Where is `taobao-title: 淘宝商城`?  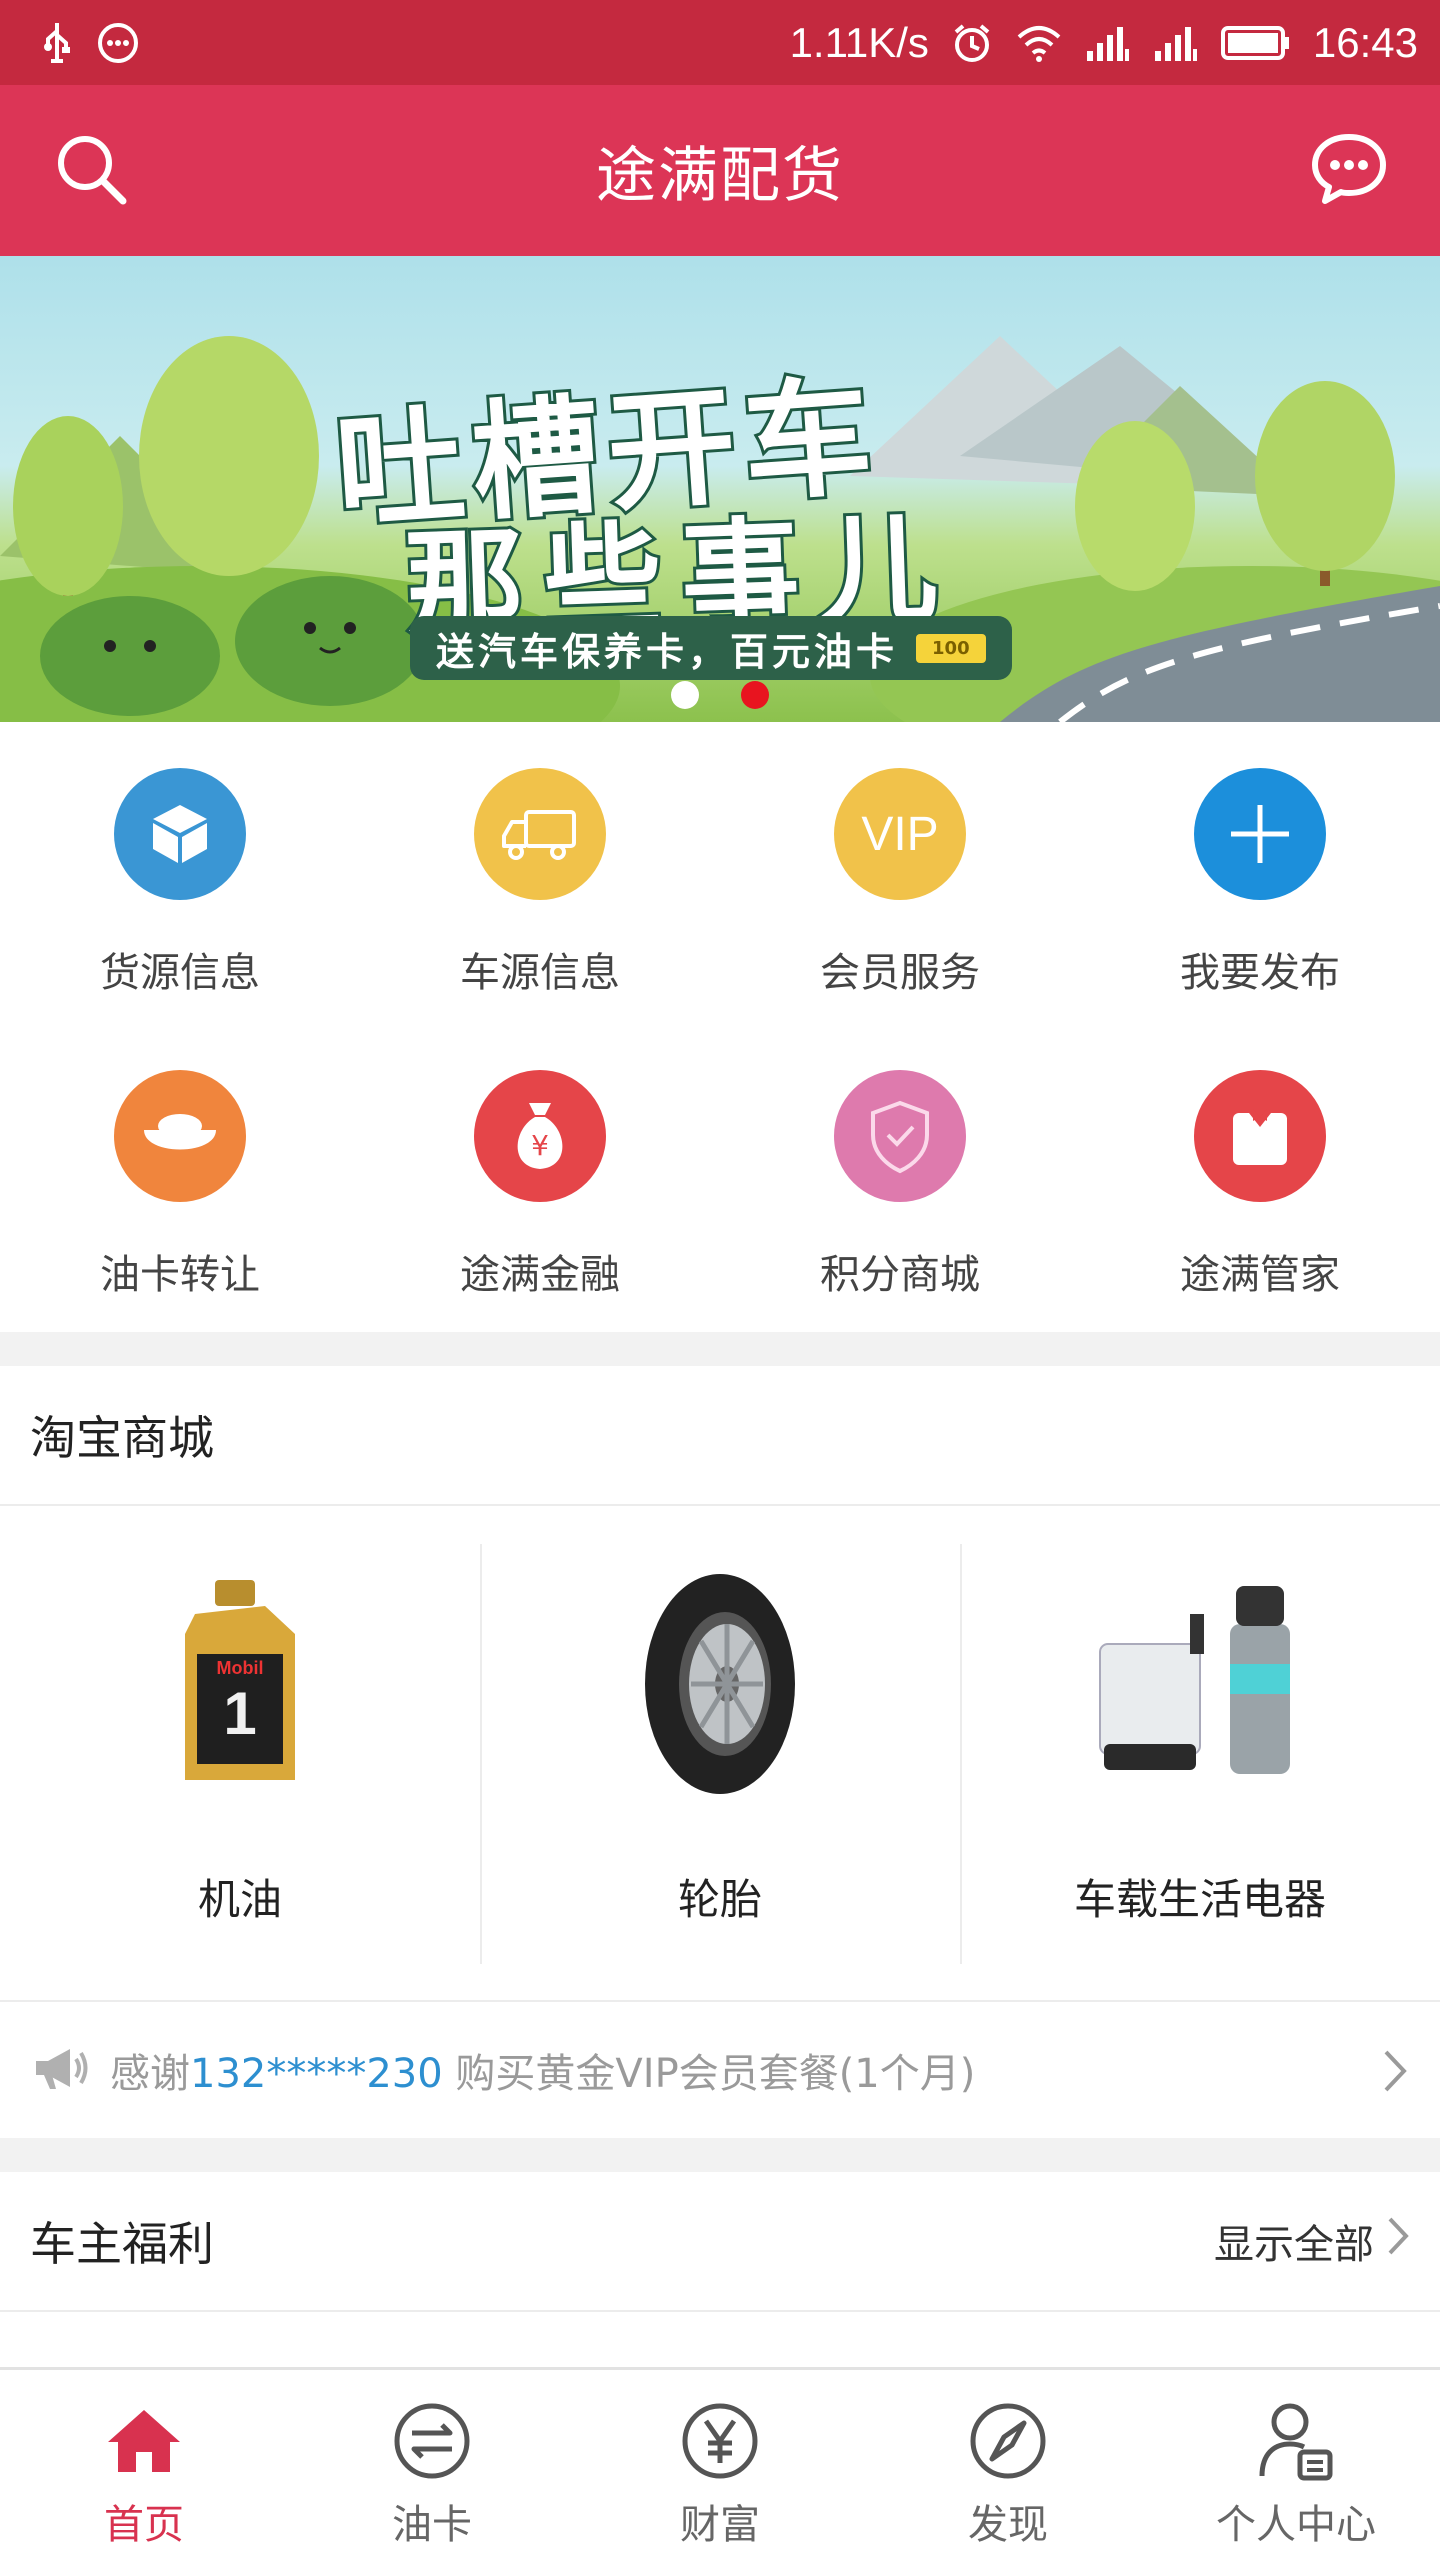
taobao-title: 淘宝商城 is located at coordinates (122, 1438).